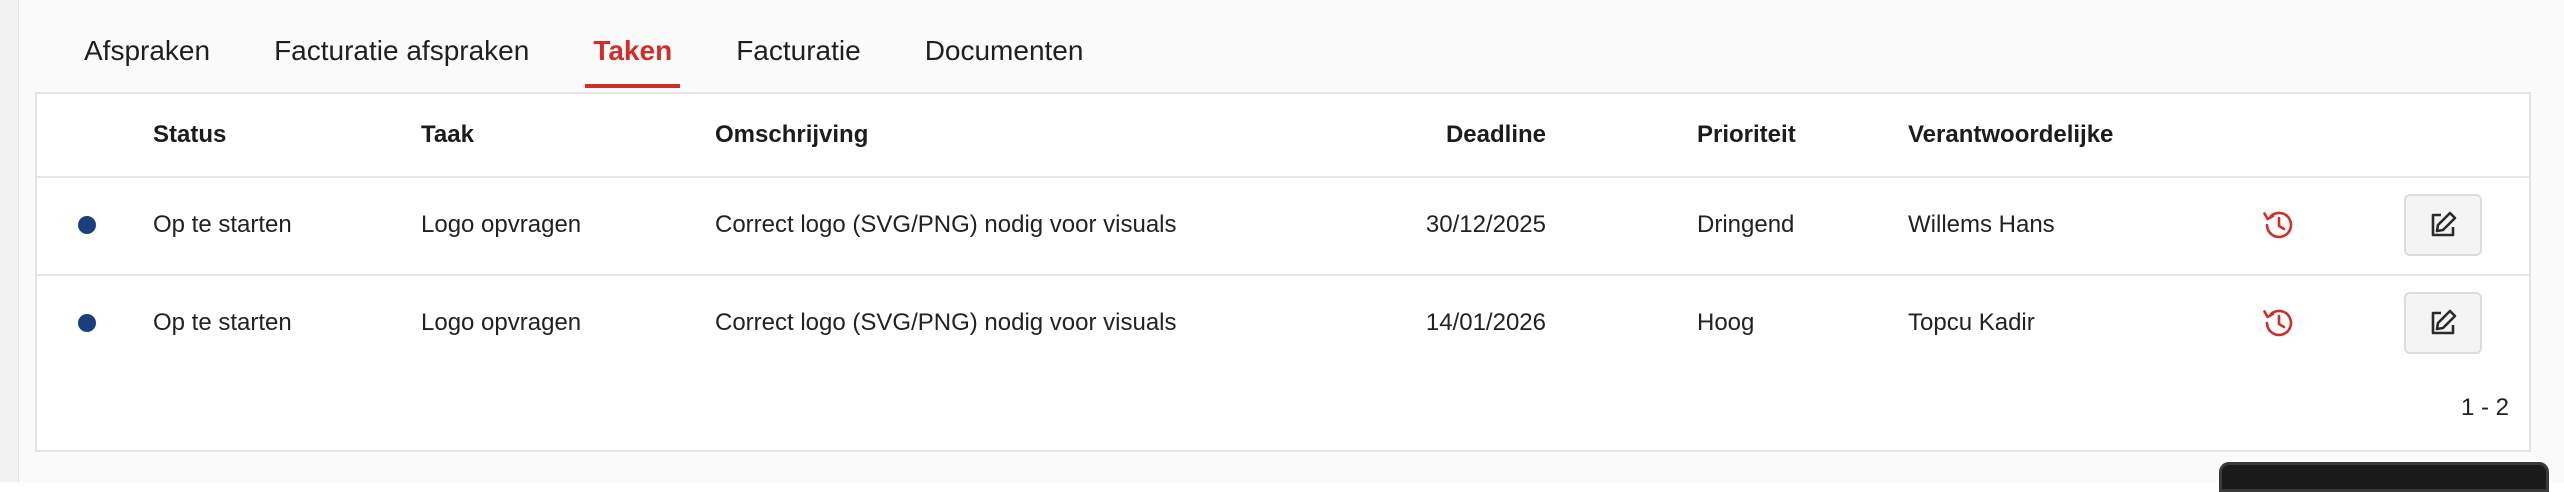 This screenshot has height=492, width=2564. Describe the element at coordinates (1496, 135) in the screenshot. I see `column-header-deadline: Deadline` at that location.